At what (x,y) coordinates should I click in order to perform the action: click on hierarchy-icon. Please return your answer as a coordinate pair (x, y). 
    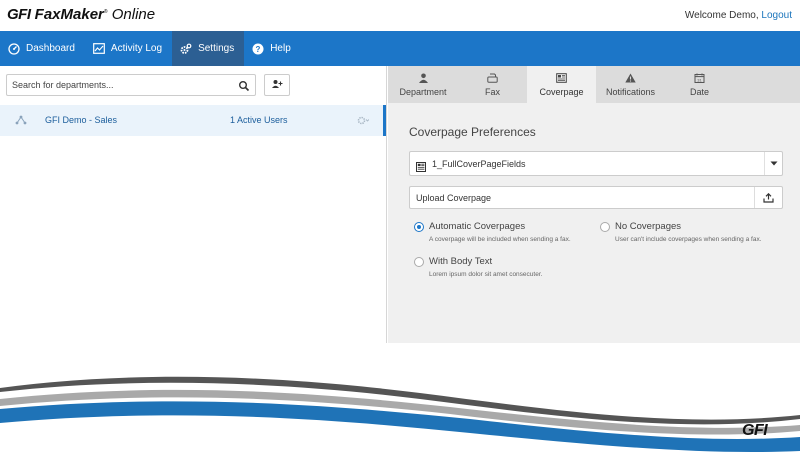
    Looking at the image, I should click on (21, 120).